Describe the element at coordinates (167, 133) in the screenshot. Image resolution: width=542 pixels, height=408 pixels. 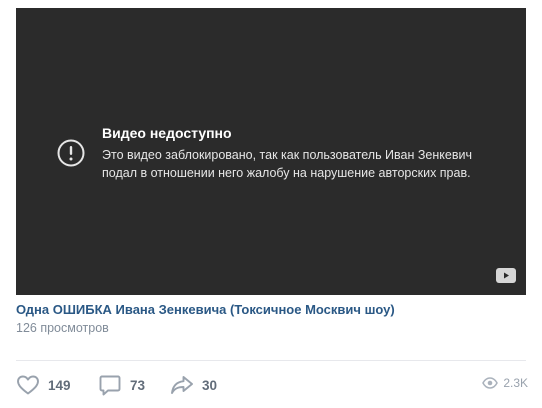
I see `notice-title: Видео недоступно` at that location.